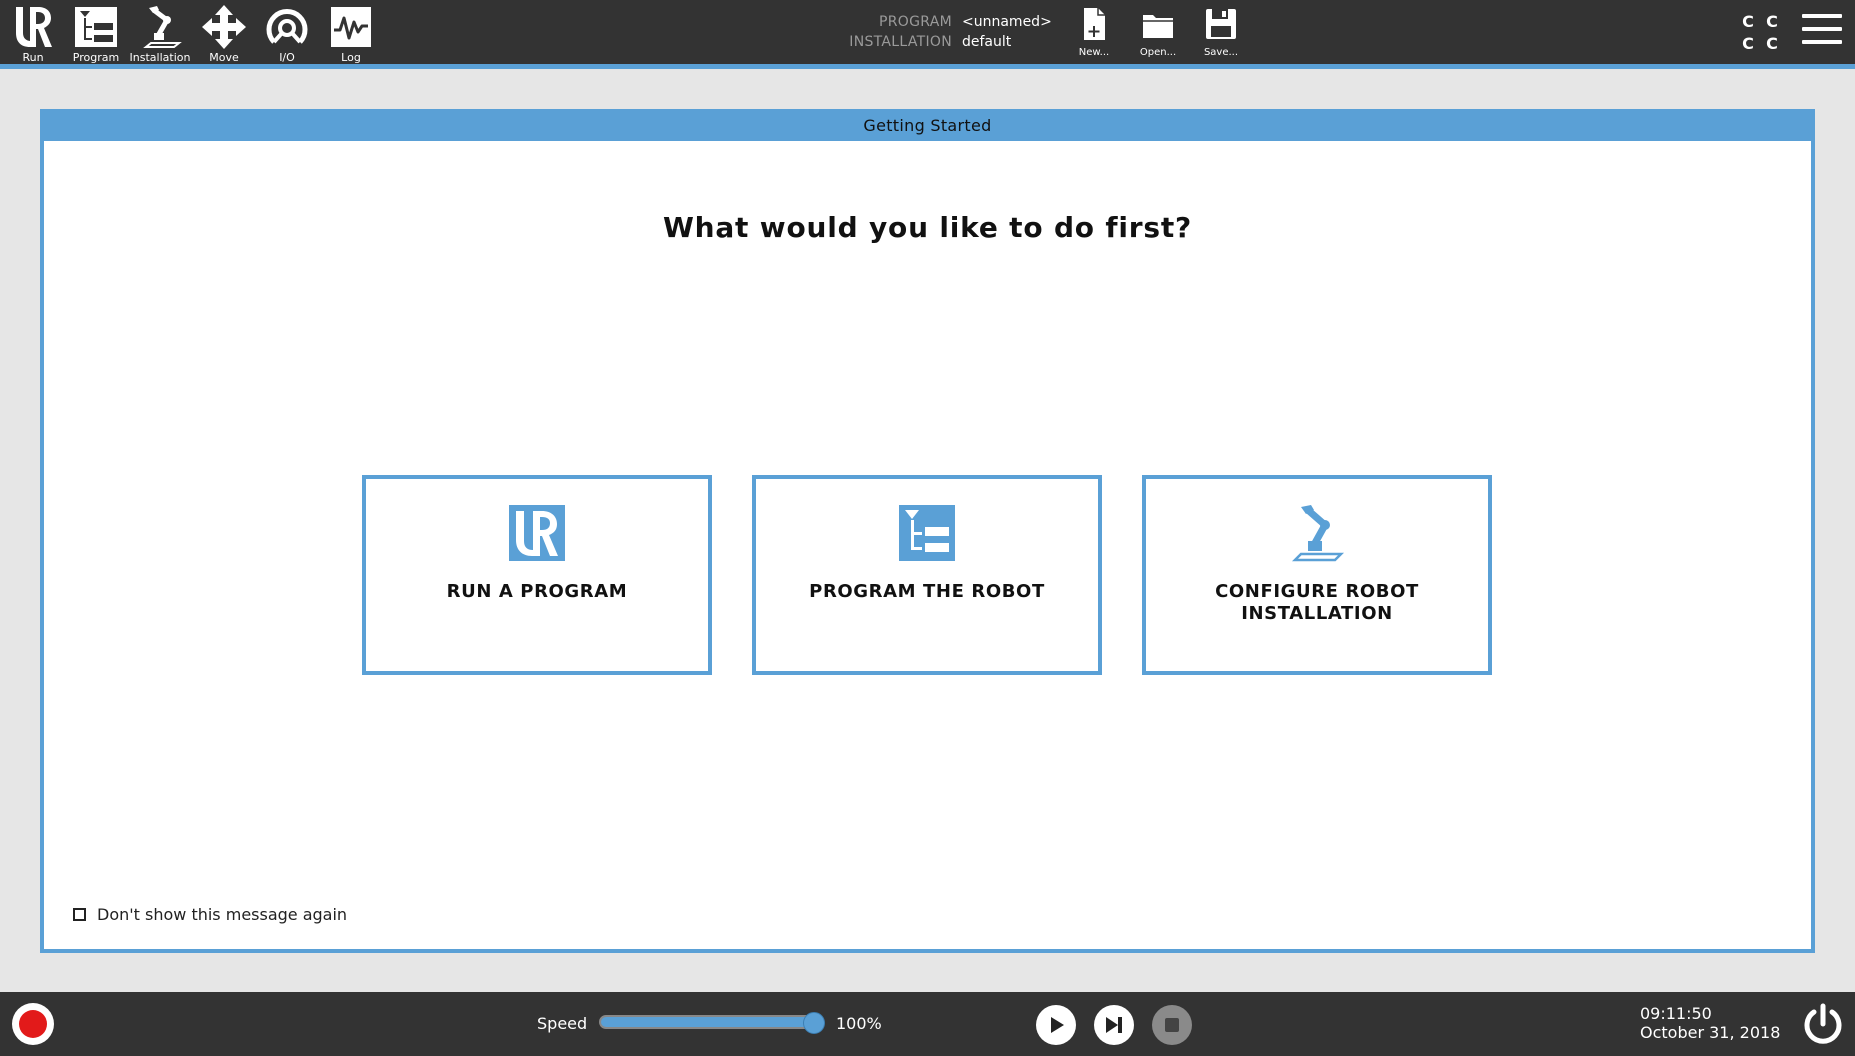 The width and height of the screenshot is (1855, 1056). I want to click on step-icon, so click(1114, 1025).